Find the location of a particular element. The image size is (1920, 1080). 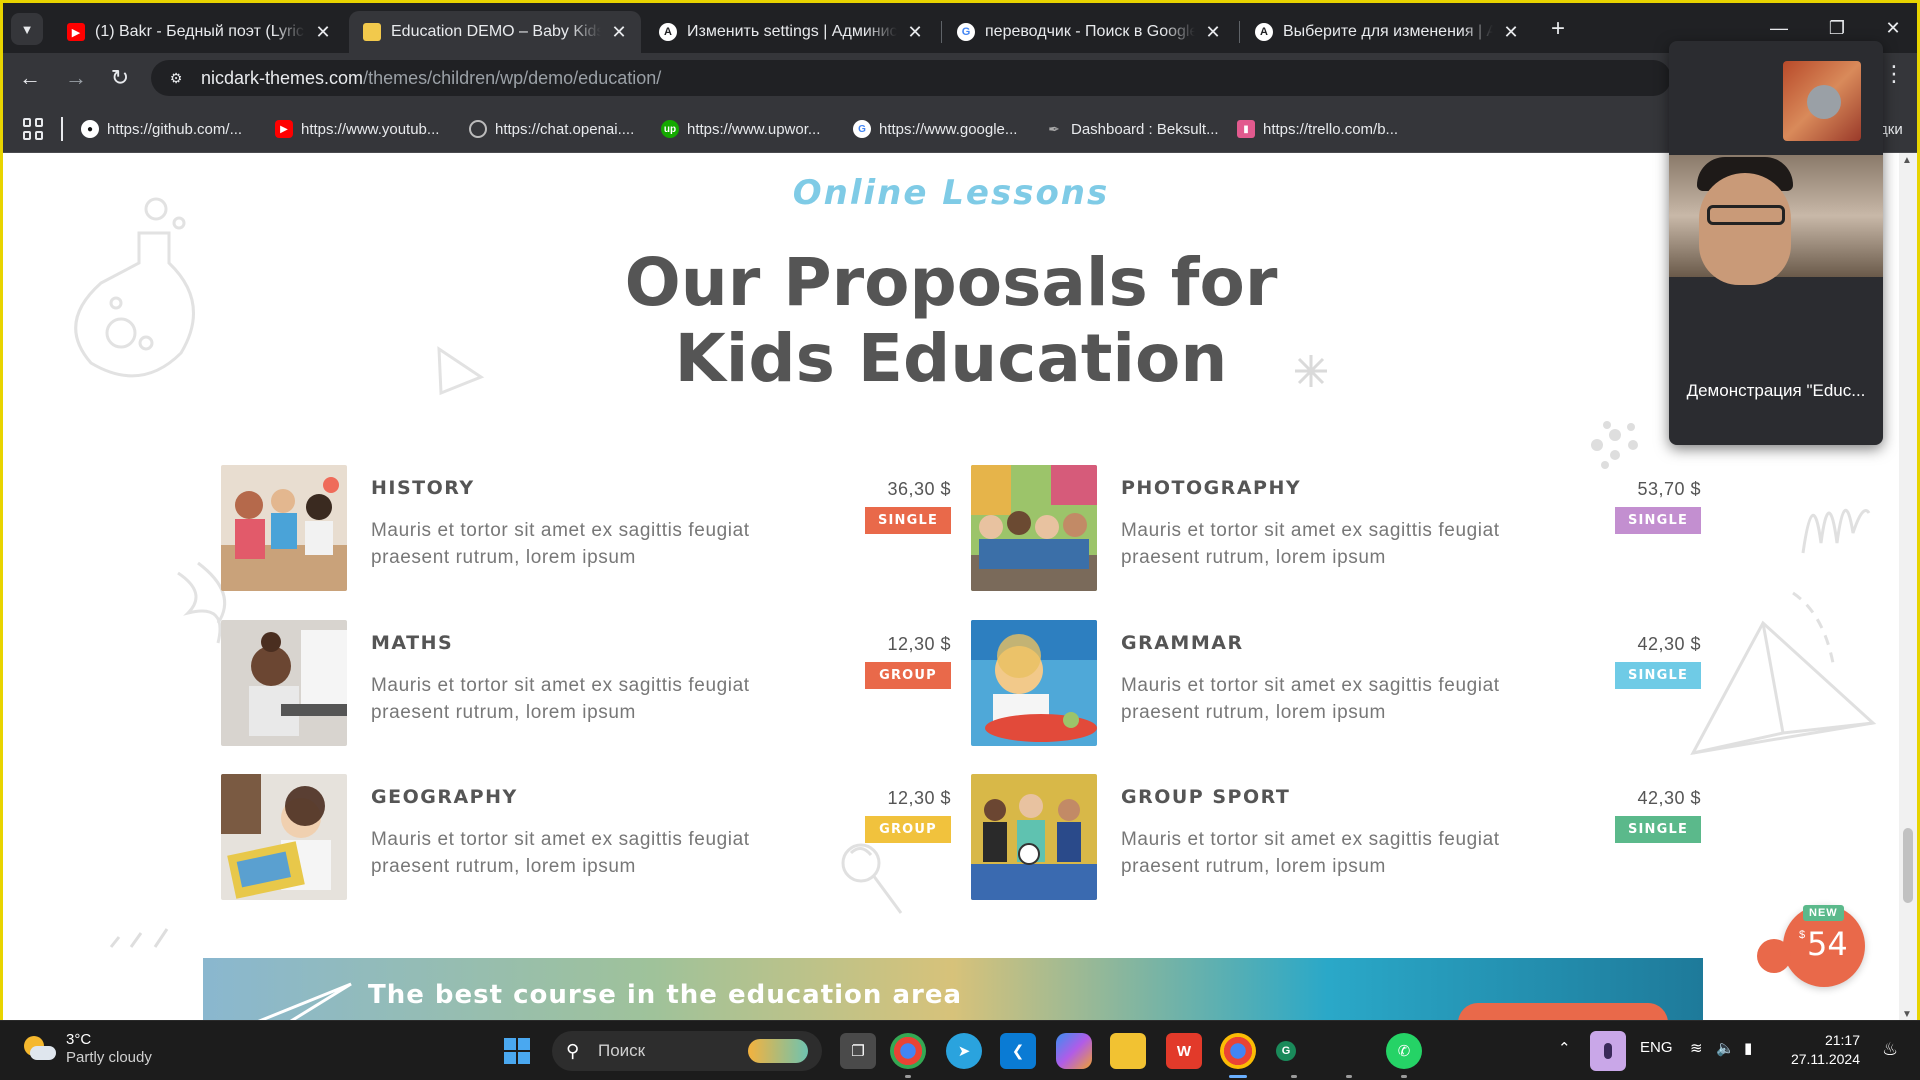

weather-widget: 3°C Partly cloudy is located at coordinates (87, 1049).